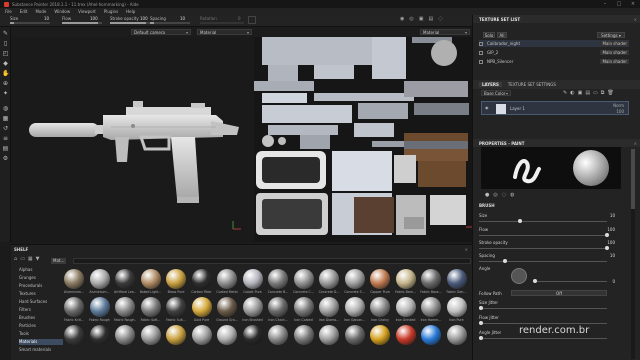 The image size is (640, 360). What do you see at coordinates (543, 248) in the screenshot?
I see `stroke-opacity-slider` at bounding box center [543, 248].